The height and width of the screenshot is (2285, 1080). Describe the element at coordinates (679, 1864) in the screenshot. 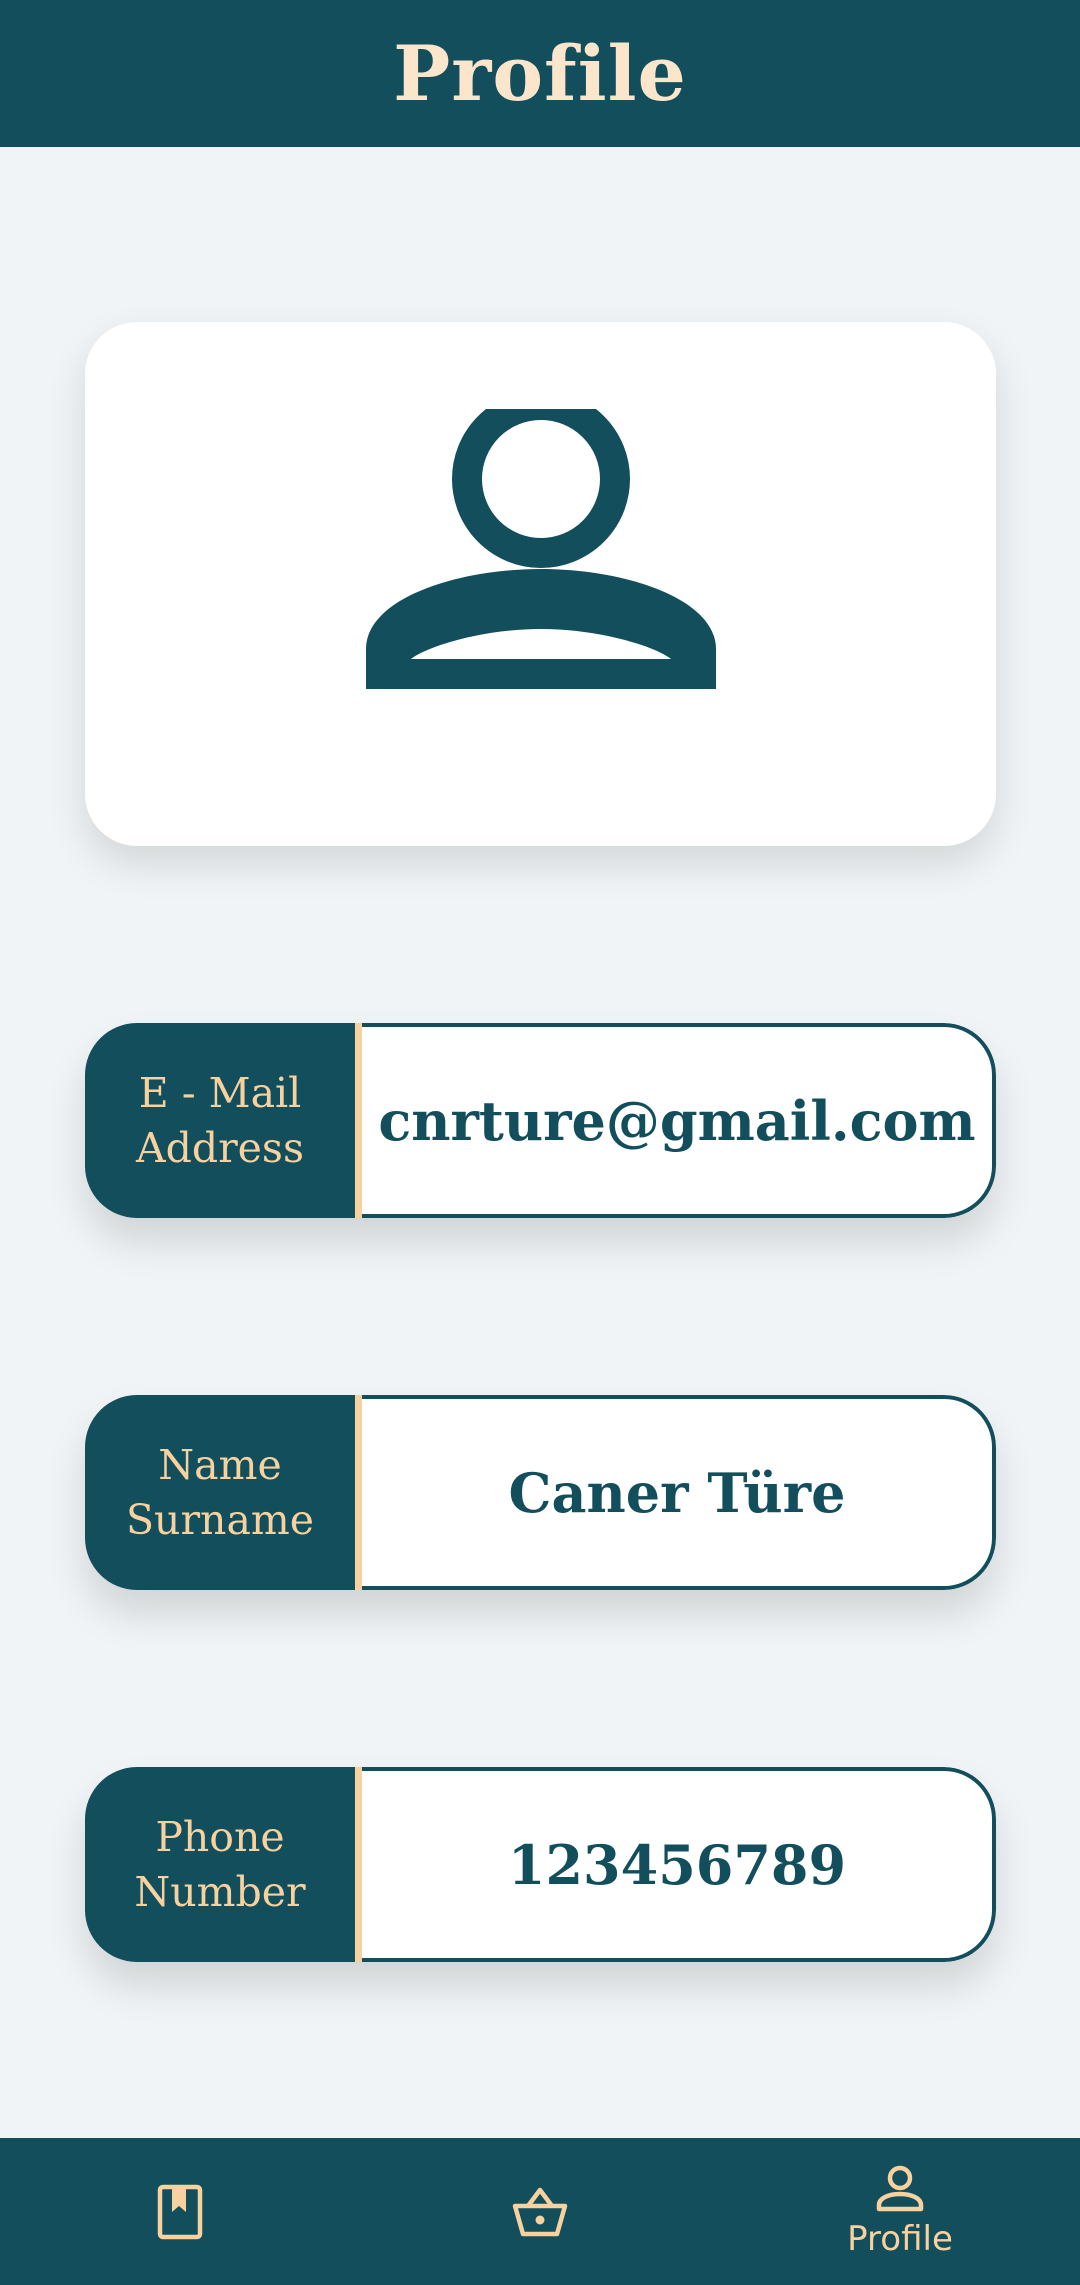

I see `phone-number-value: 123456789` at that location.